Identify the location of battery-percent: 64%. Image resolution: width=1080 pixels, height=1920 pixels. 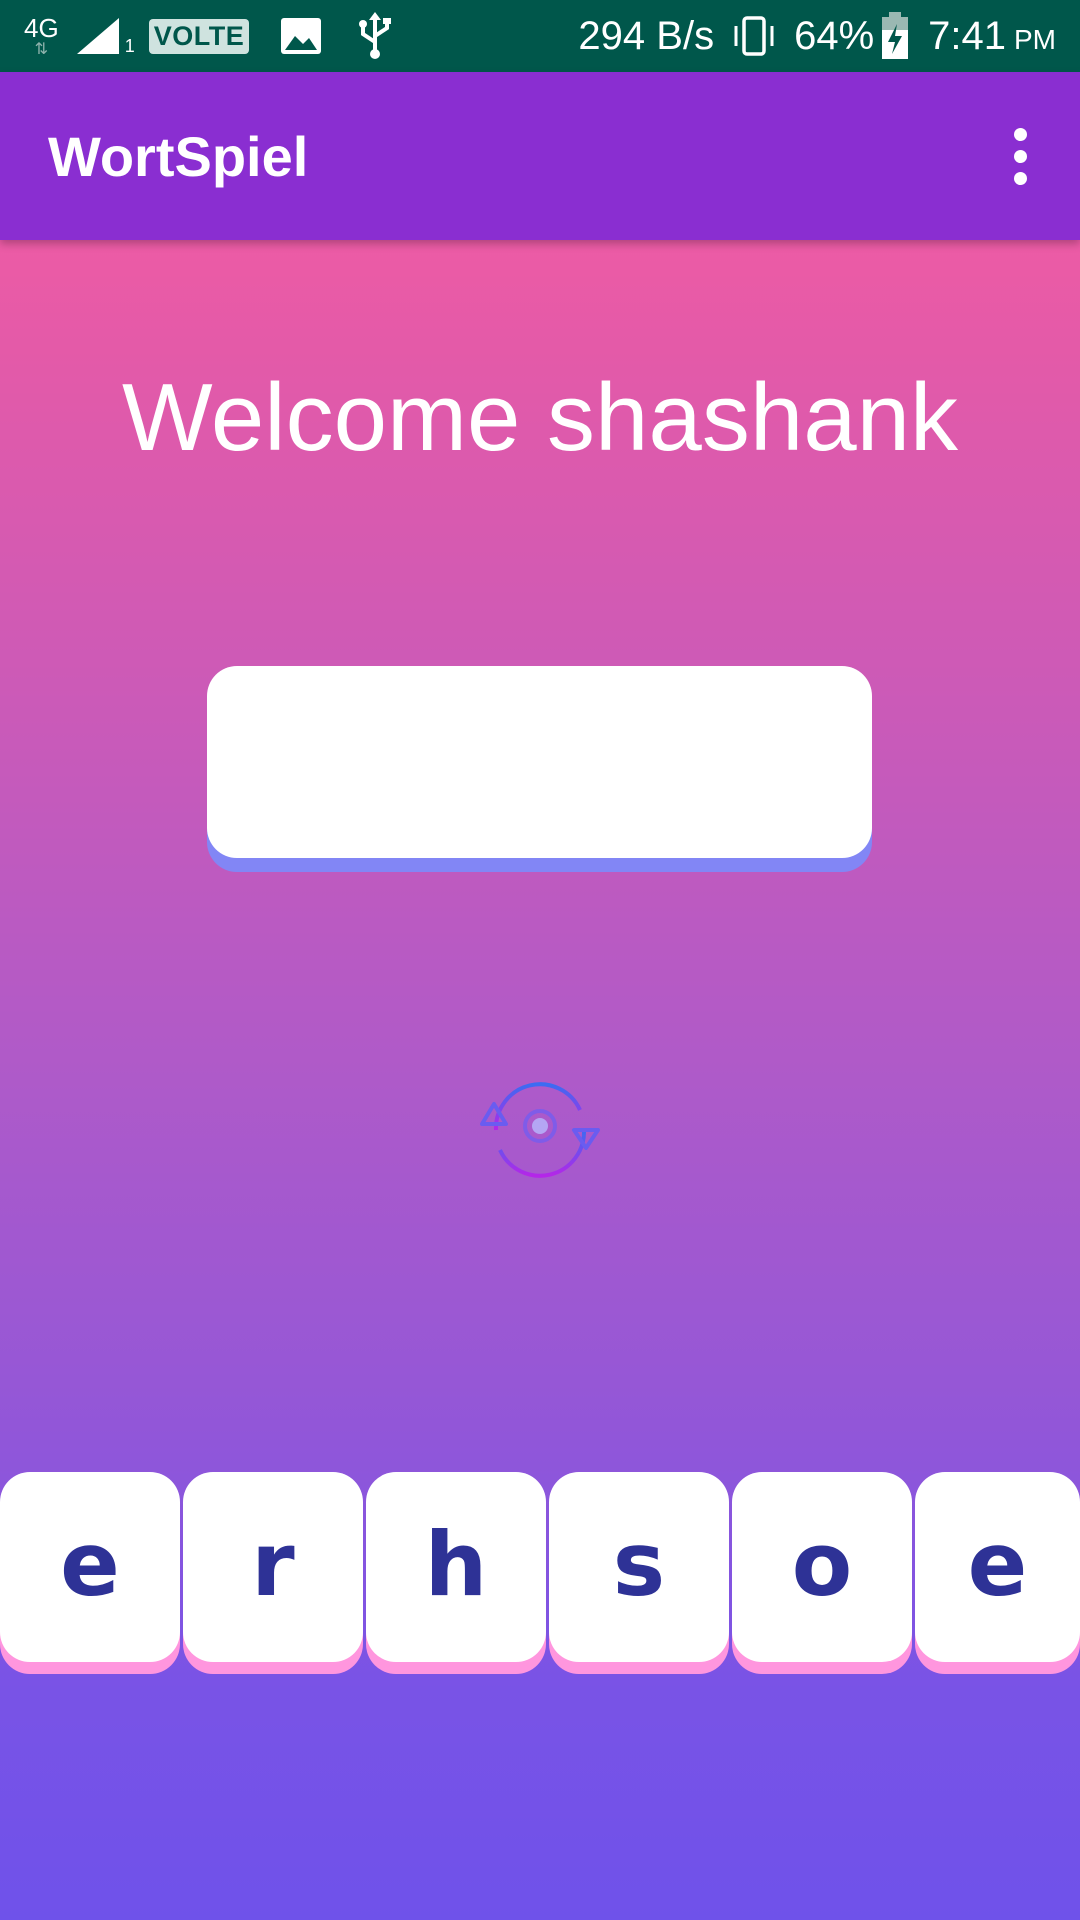
(834, 36).